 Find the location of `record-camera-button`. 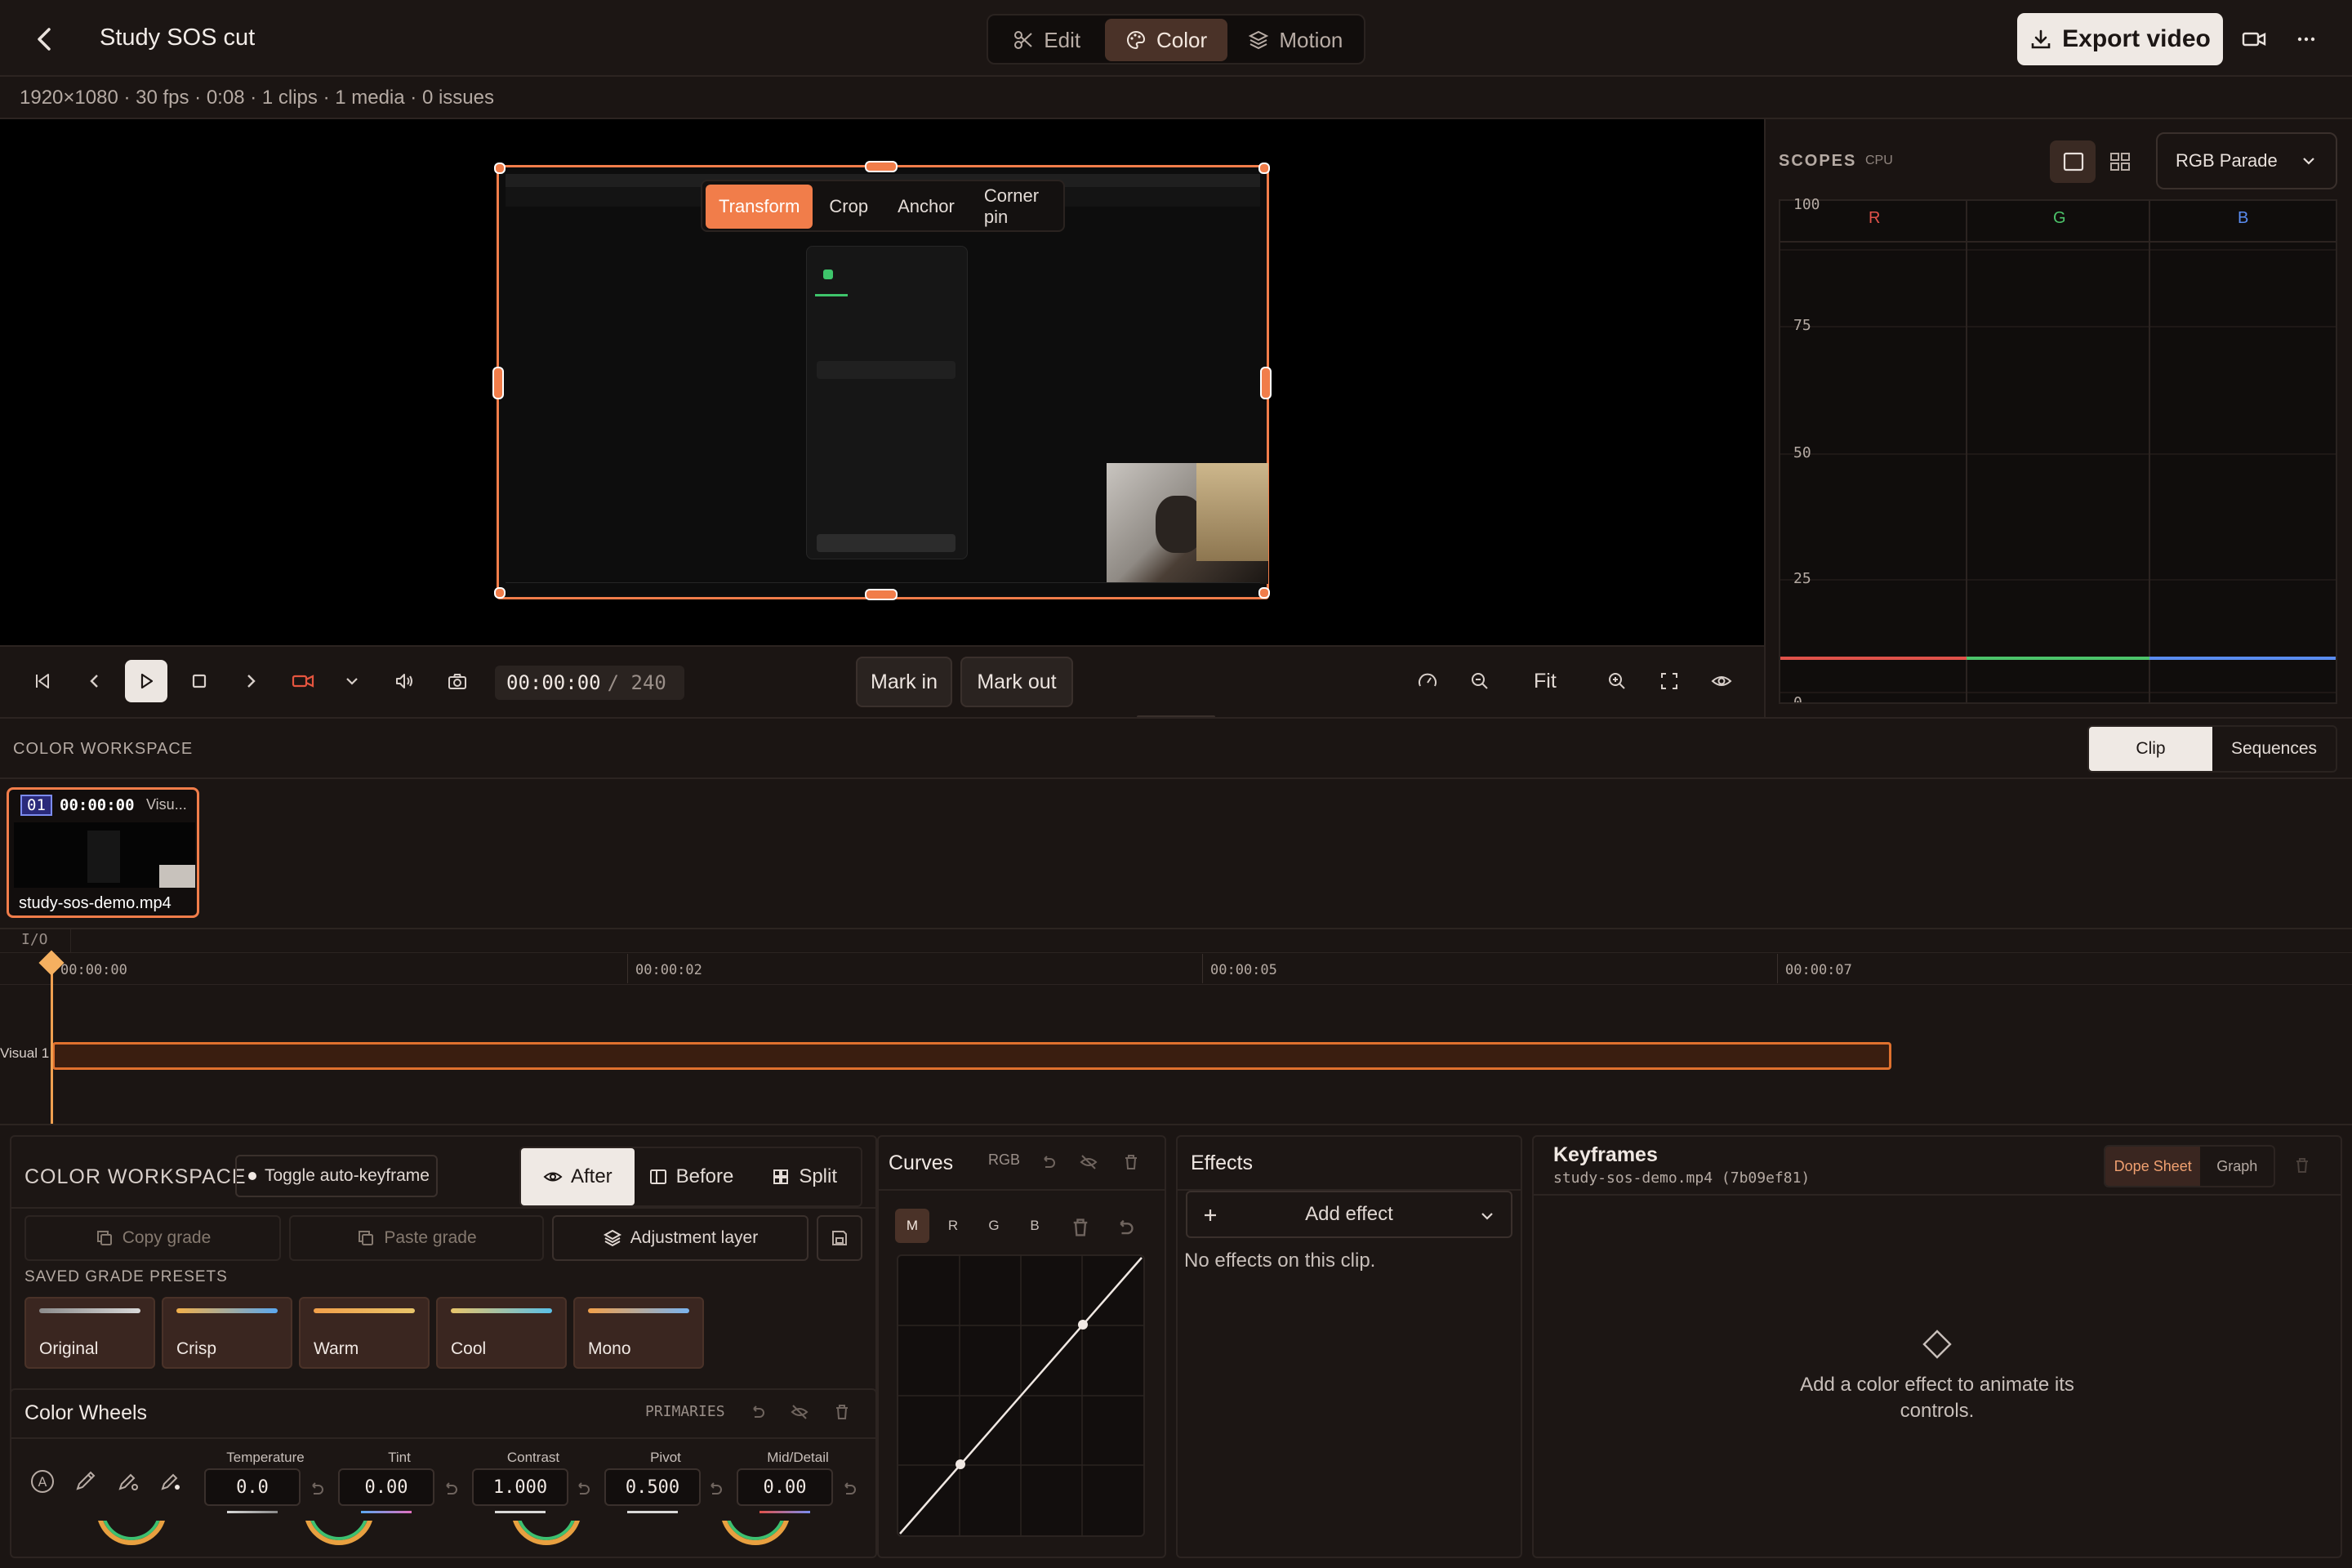

record-camera-button is located at coordinates (2254, 39).